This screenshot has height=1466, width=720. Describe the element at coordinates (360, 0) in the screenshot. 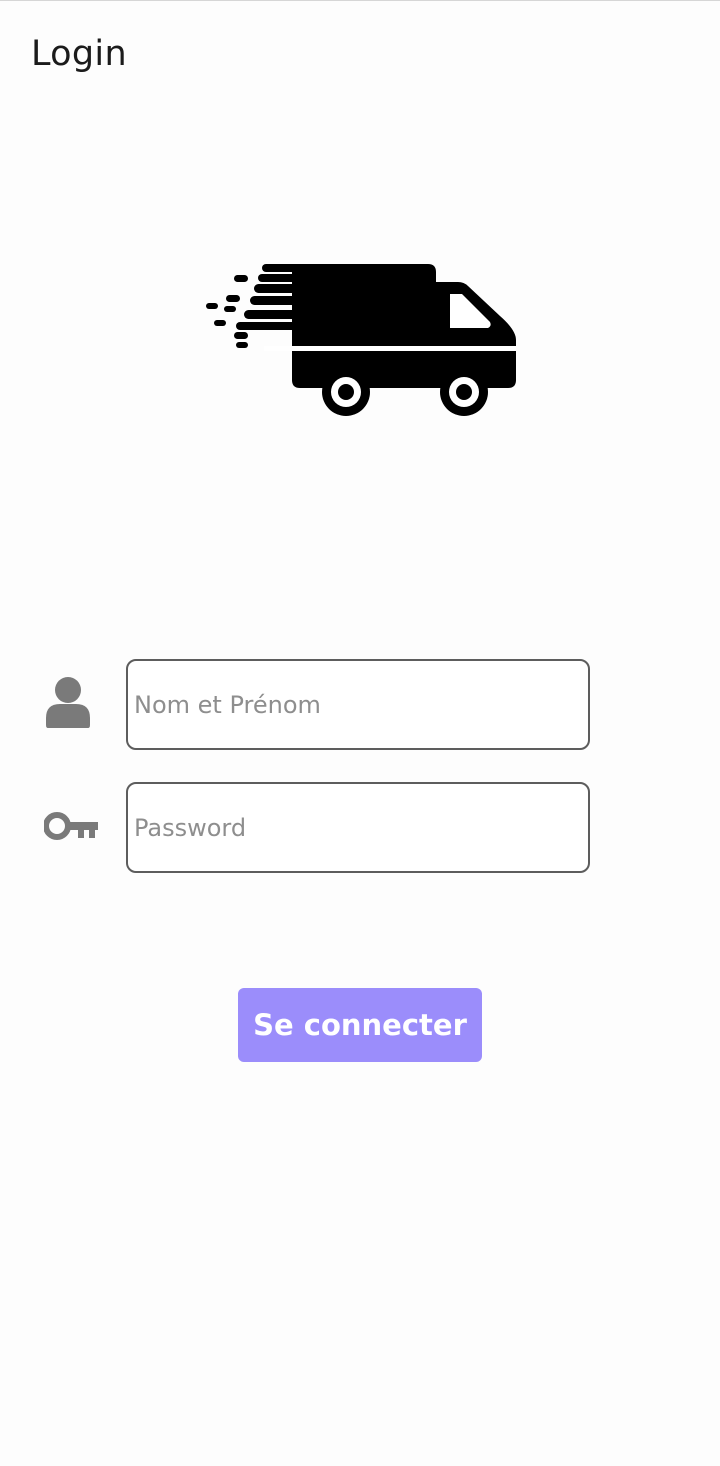

I see `top-divider` at that location.